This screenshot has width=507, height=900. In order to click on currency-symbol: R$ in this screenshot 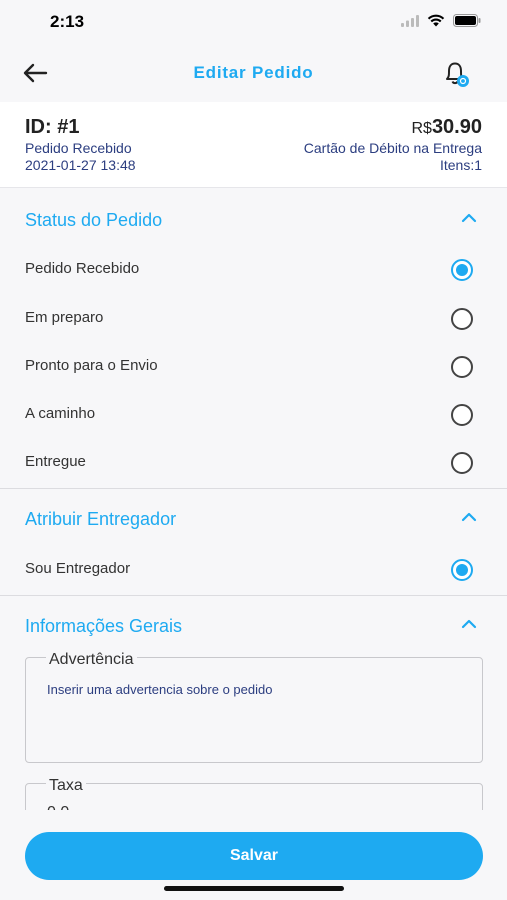, I will do `click(421, 128)`.